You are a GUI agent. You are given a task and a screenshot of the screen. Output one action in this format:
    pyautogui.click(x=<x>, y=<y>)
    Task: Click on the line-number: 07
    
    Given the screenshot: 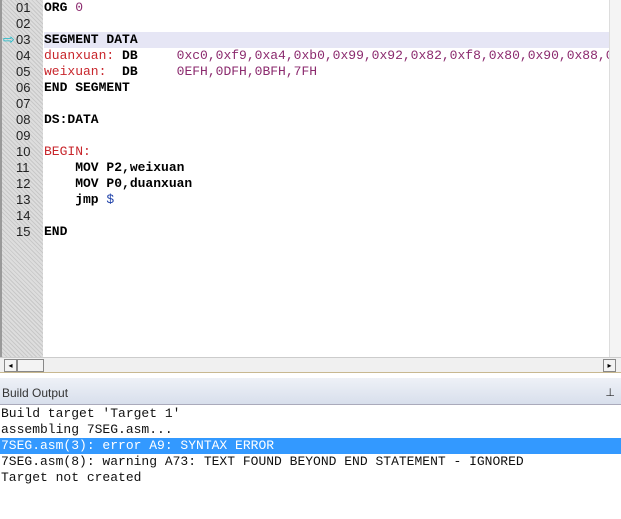 What is the action you would take?
    pyautogui.click(x=23, y=103)
    